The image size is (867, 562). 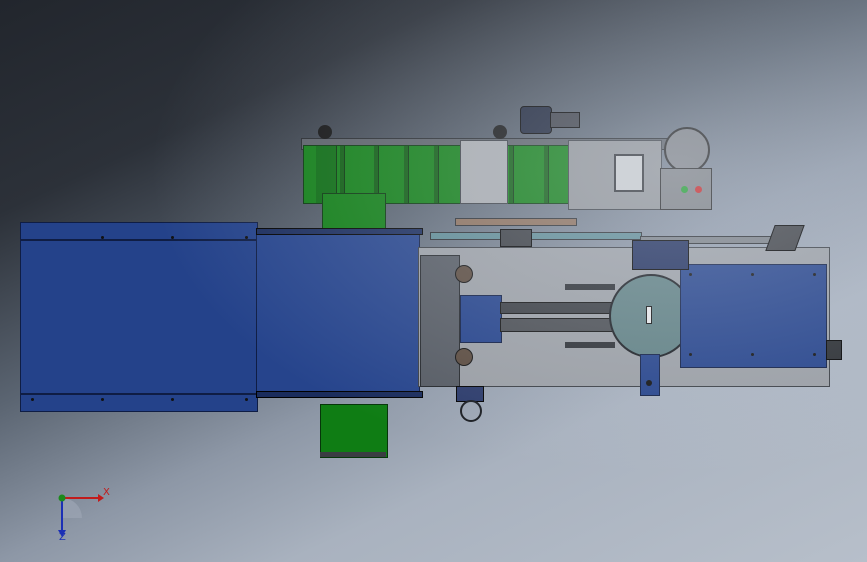 What do you see at coordinates (650, 375) in the screenshot?
I see `disc-bracket` at bounding box center [650, 375].